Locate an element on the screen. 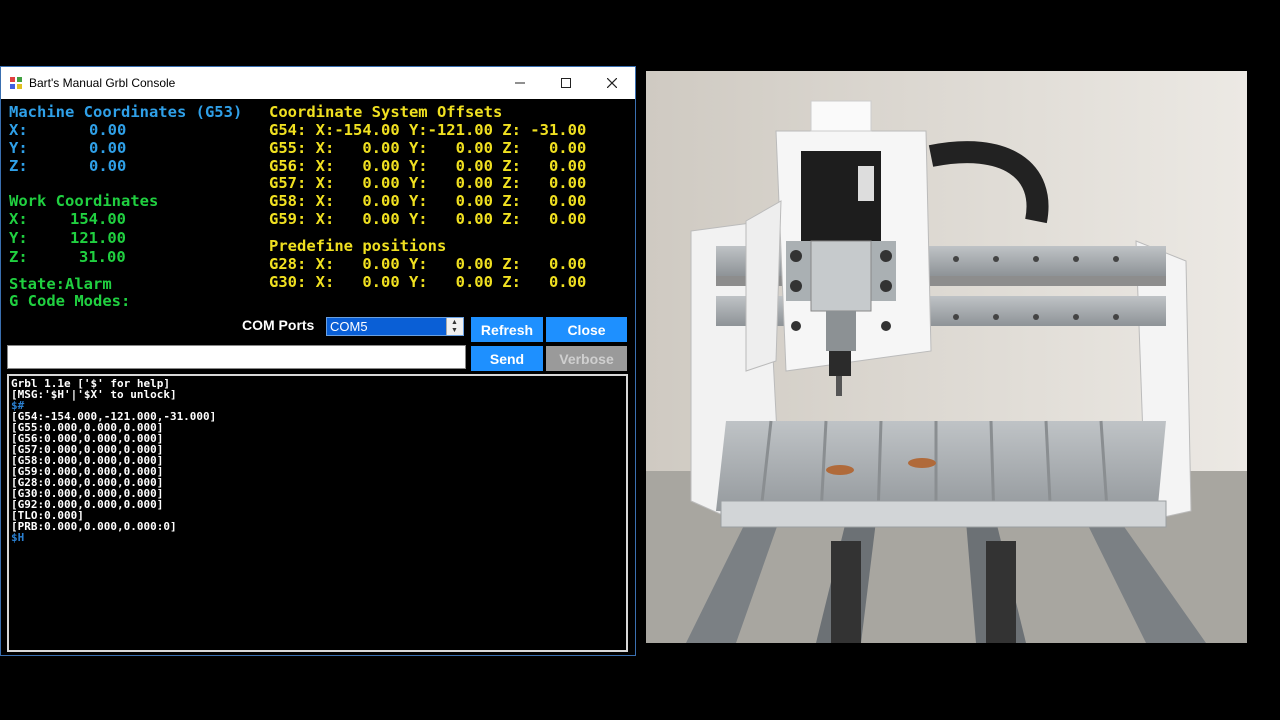  spin-down-icon: ▼ is located at coordinates (454, 330).